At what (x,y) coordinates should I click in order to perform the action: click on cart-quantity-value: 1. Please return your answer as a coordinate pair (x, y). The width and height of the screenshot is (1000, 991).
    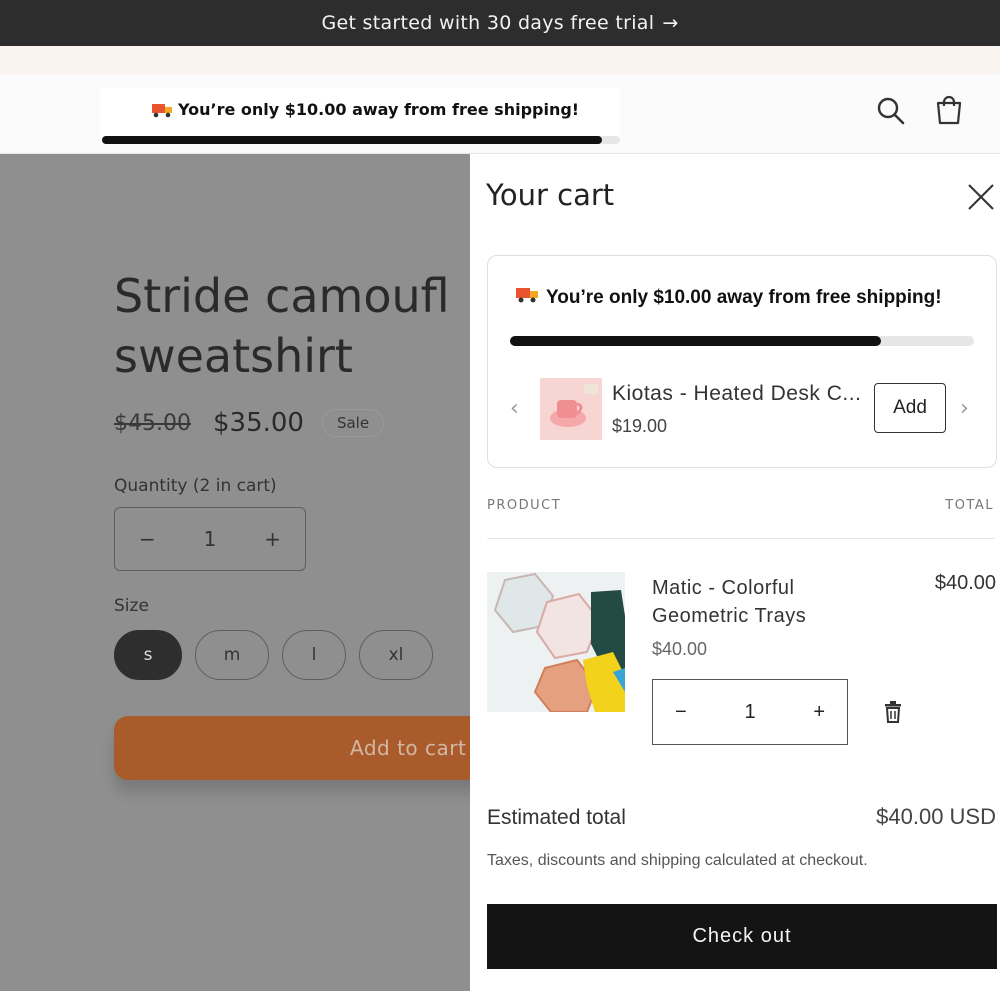
    Looking at the image, I should click on (749, 712).